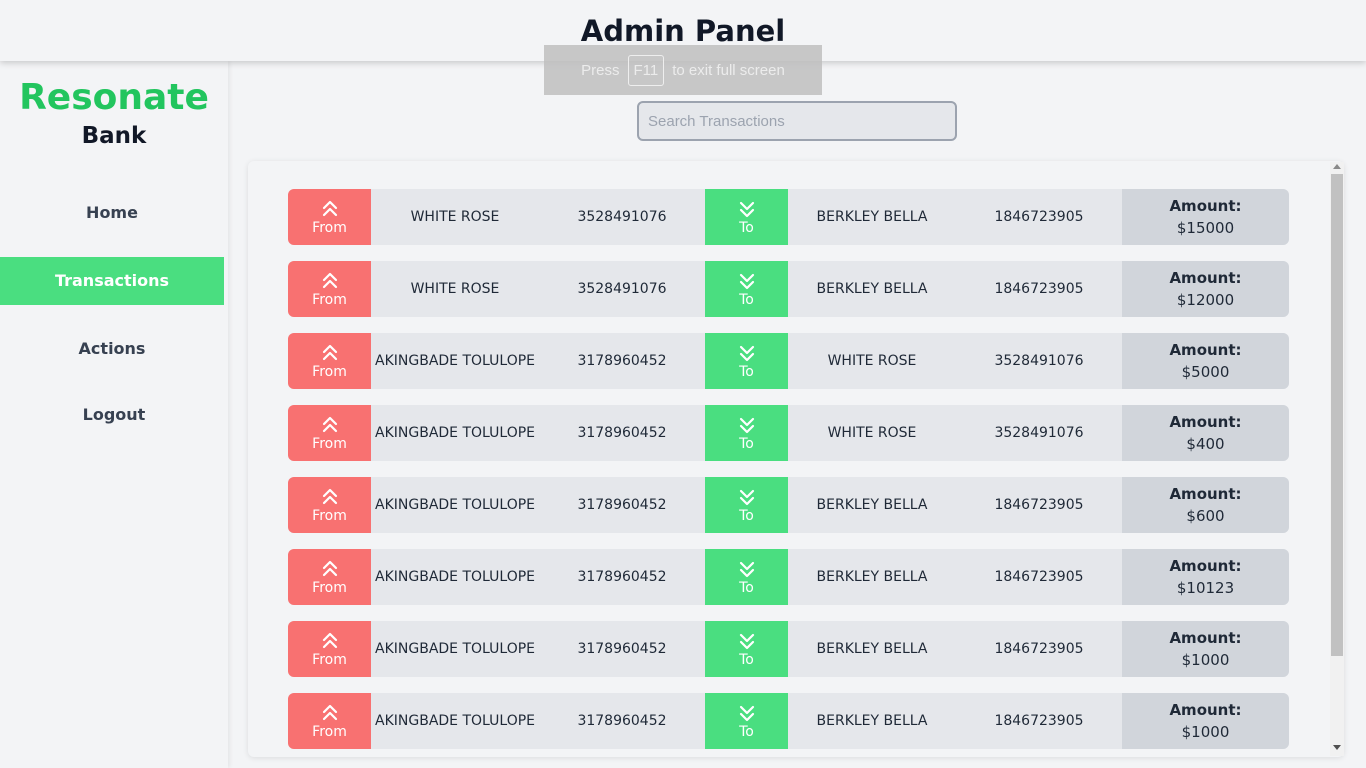  What do you see at coordinates (1205, 228) in the screenshot?
I see `amount-value: $15000` at bounding box center [1205, 228].